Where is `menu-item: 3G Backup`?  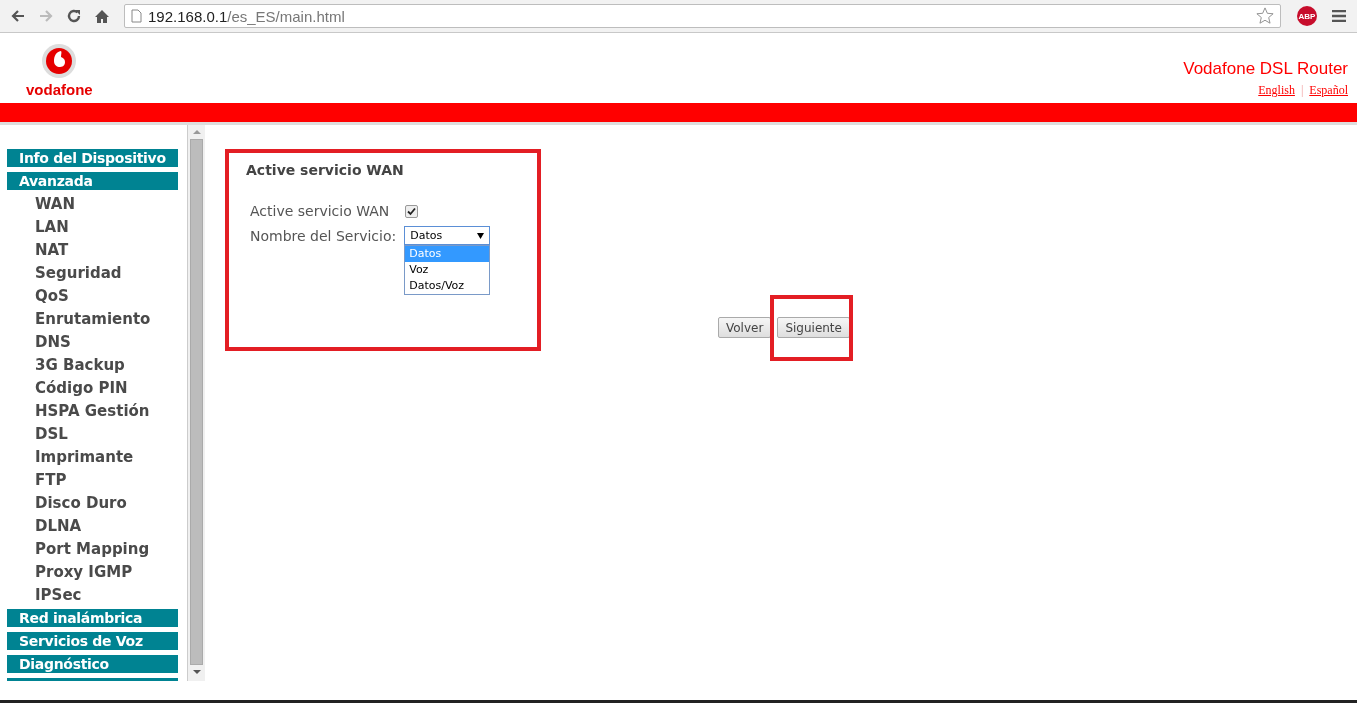 menu-item: 3G Backup is located at coordinates (97, 365).